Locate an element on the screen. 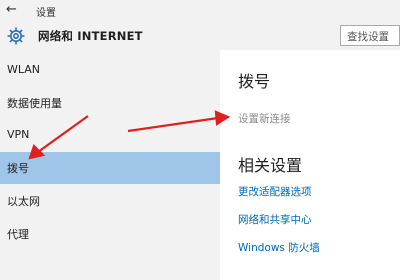 The image size is (400, 280). sidebar-item-ethernet: 以太网 is located at coordinates (110, 201).